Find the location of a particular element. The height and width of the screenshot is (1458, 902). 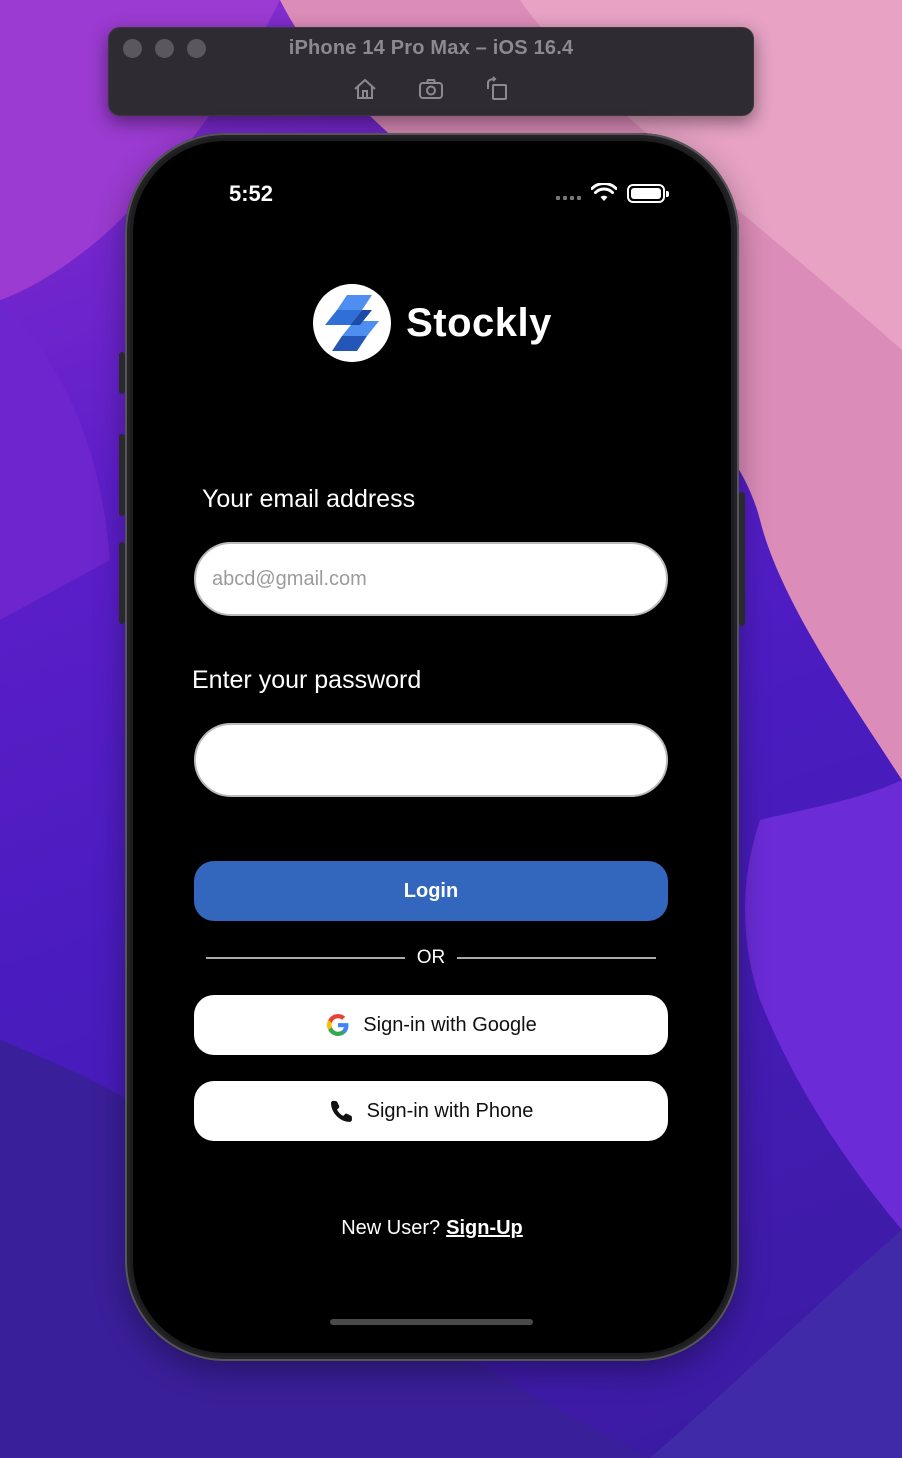

power-button is located at coordinates (742, 559).